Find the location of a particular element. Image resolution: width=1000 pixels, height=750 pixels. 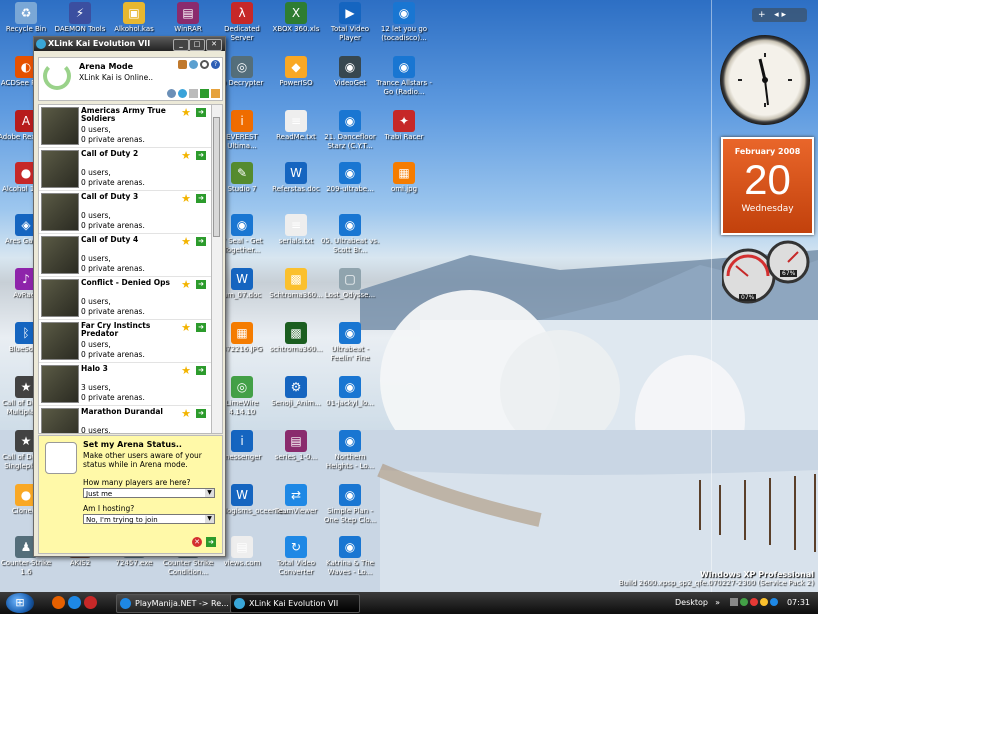

desktop-icon: ♻ Recycle Bin is located at coordinates (28, 18).